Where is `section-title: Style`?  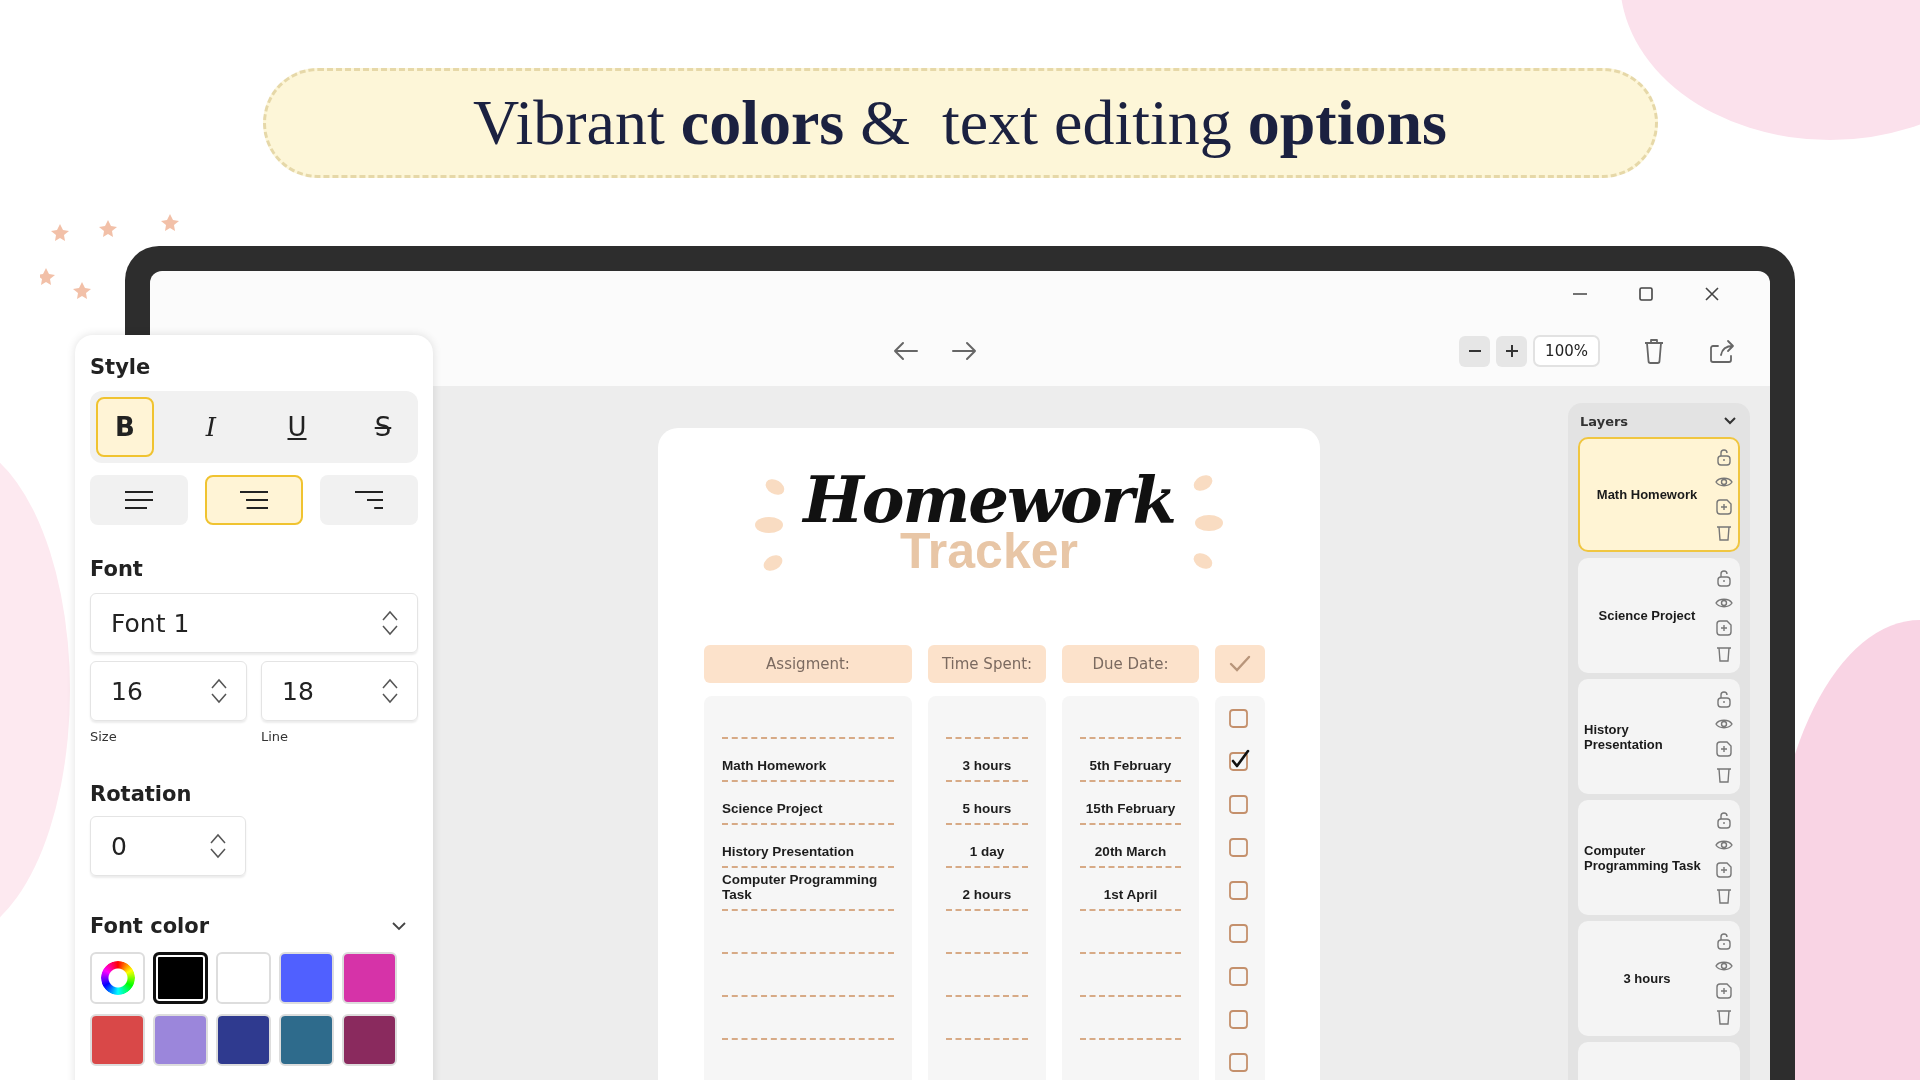 section-title: Style is located at coordinates (121, 367).